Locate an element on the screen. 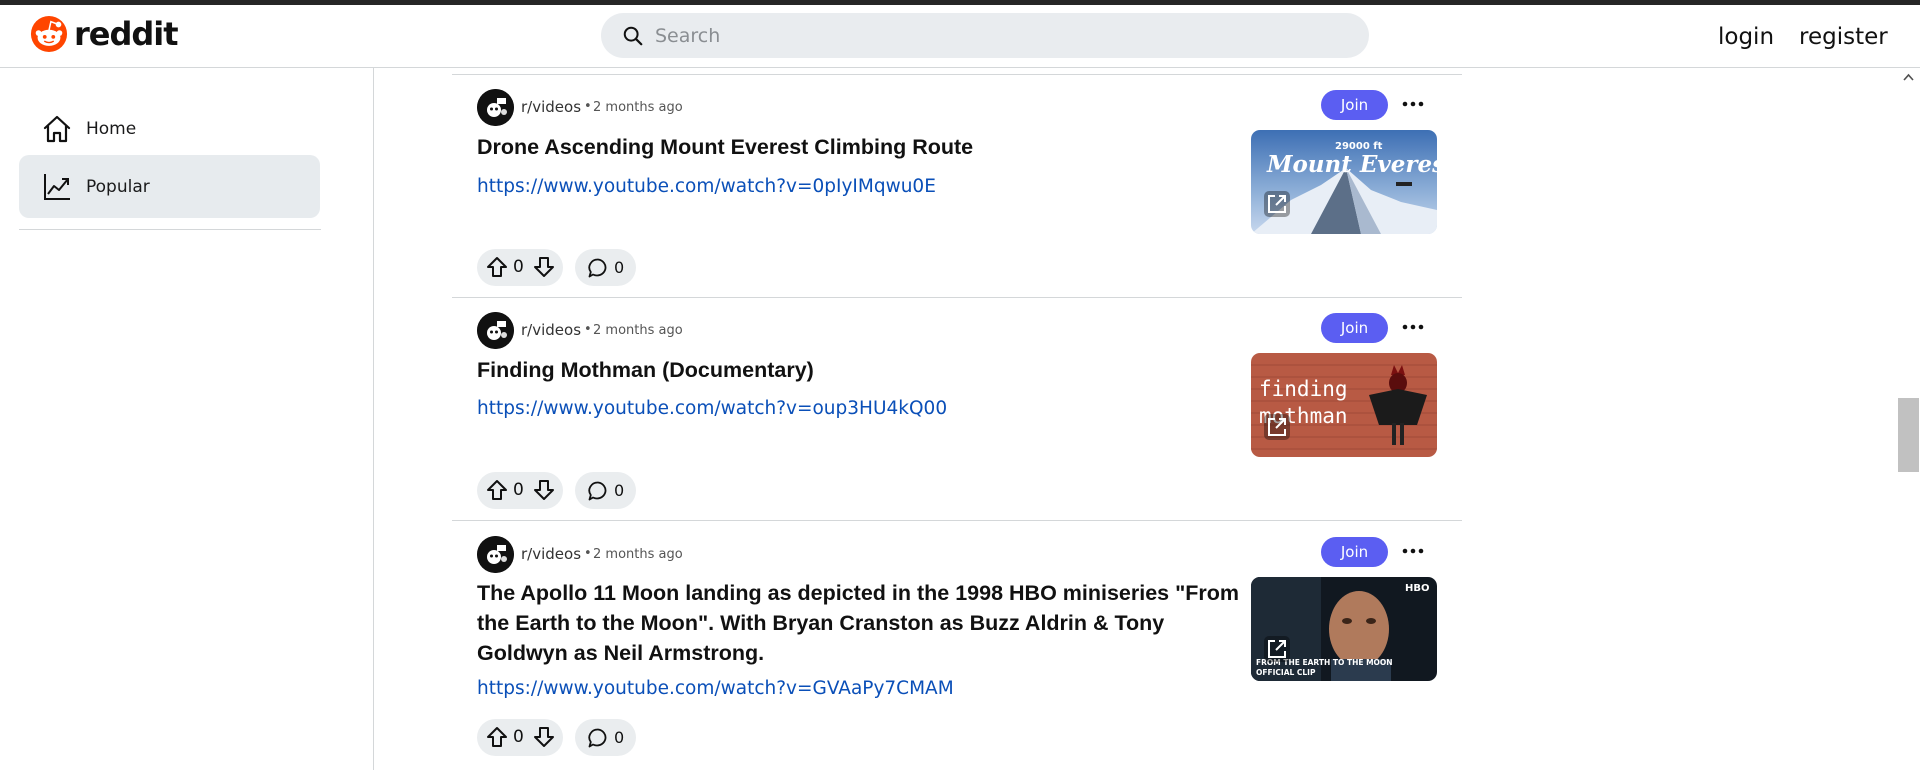 The image size is (1920, 770). login-link: login is located at coordinates (1746, 37).